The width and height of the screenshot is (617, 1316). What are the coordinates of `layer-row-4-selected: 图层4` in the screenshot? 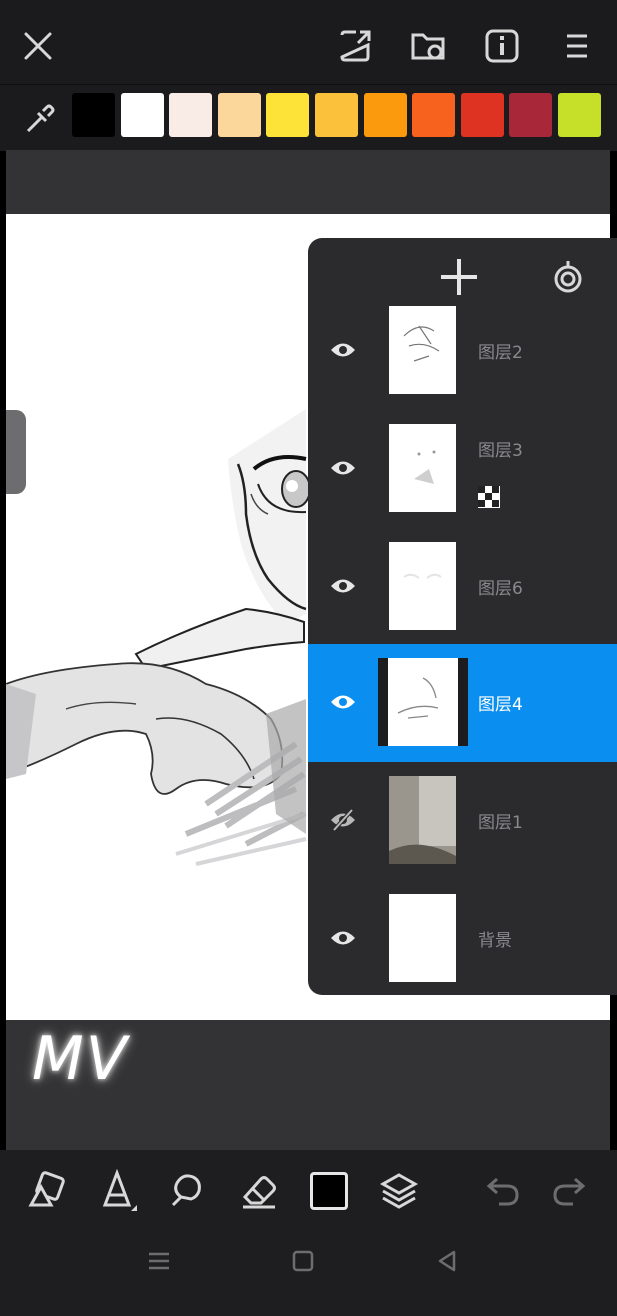 It's located at (462, 703).